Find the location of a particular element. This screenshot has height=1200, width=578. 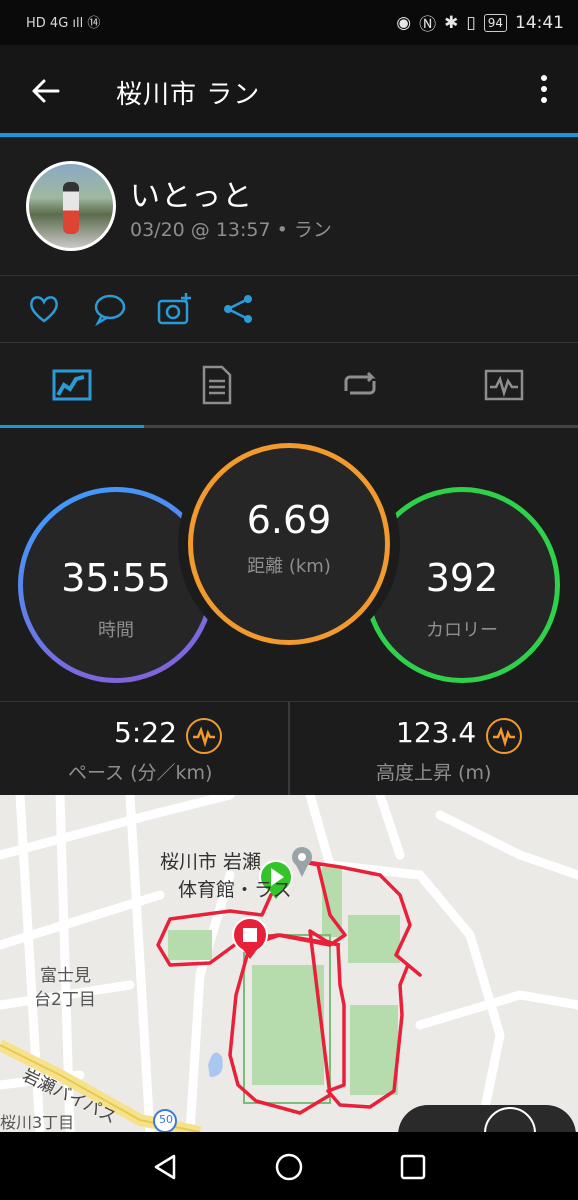

page-title: 桜川市 ラン is located at coordinates (188, 95).